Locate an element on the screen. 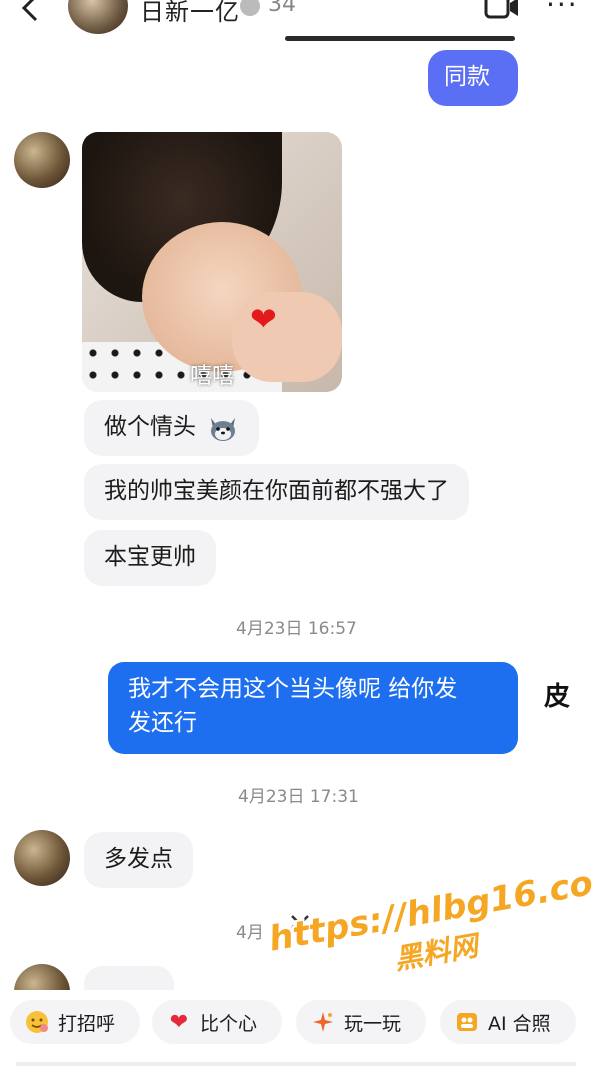 The width and height of the screenshot is (595, 1066). back-arrow-icon is located at coordinates (31, 12).